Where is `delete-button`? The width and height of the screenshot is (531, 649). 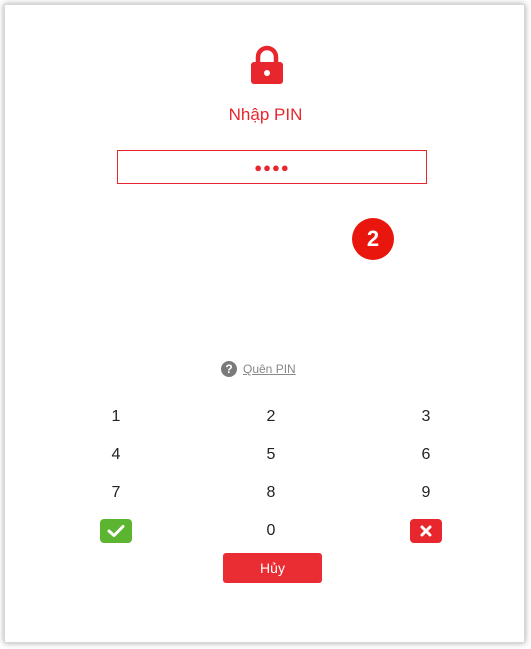
delete-button is located at coordinates (426, 531).